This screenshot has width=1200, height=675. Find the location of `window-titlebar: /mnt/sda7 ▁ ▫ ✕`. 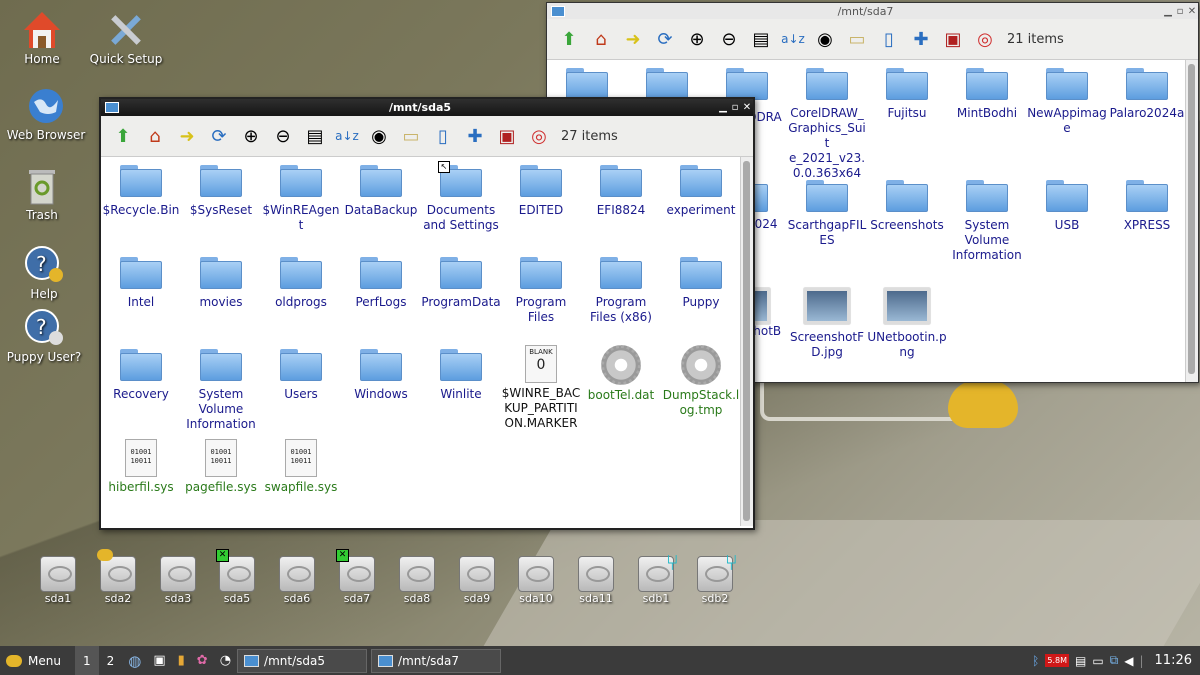

window-titlebar: /mnt/sda7 ▁ ▫ ✕ is located at coordinates (872, 11).